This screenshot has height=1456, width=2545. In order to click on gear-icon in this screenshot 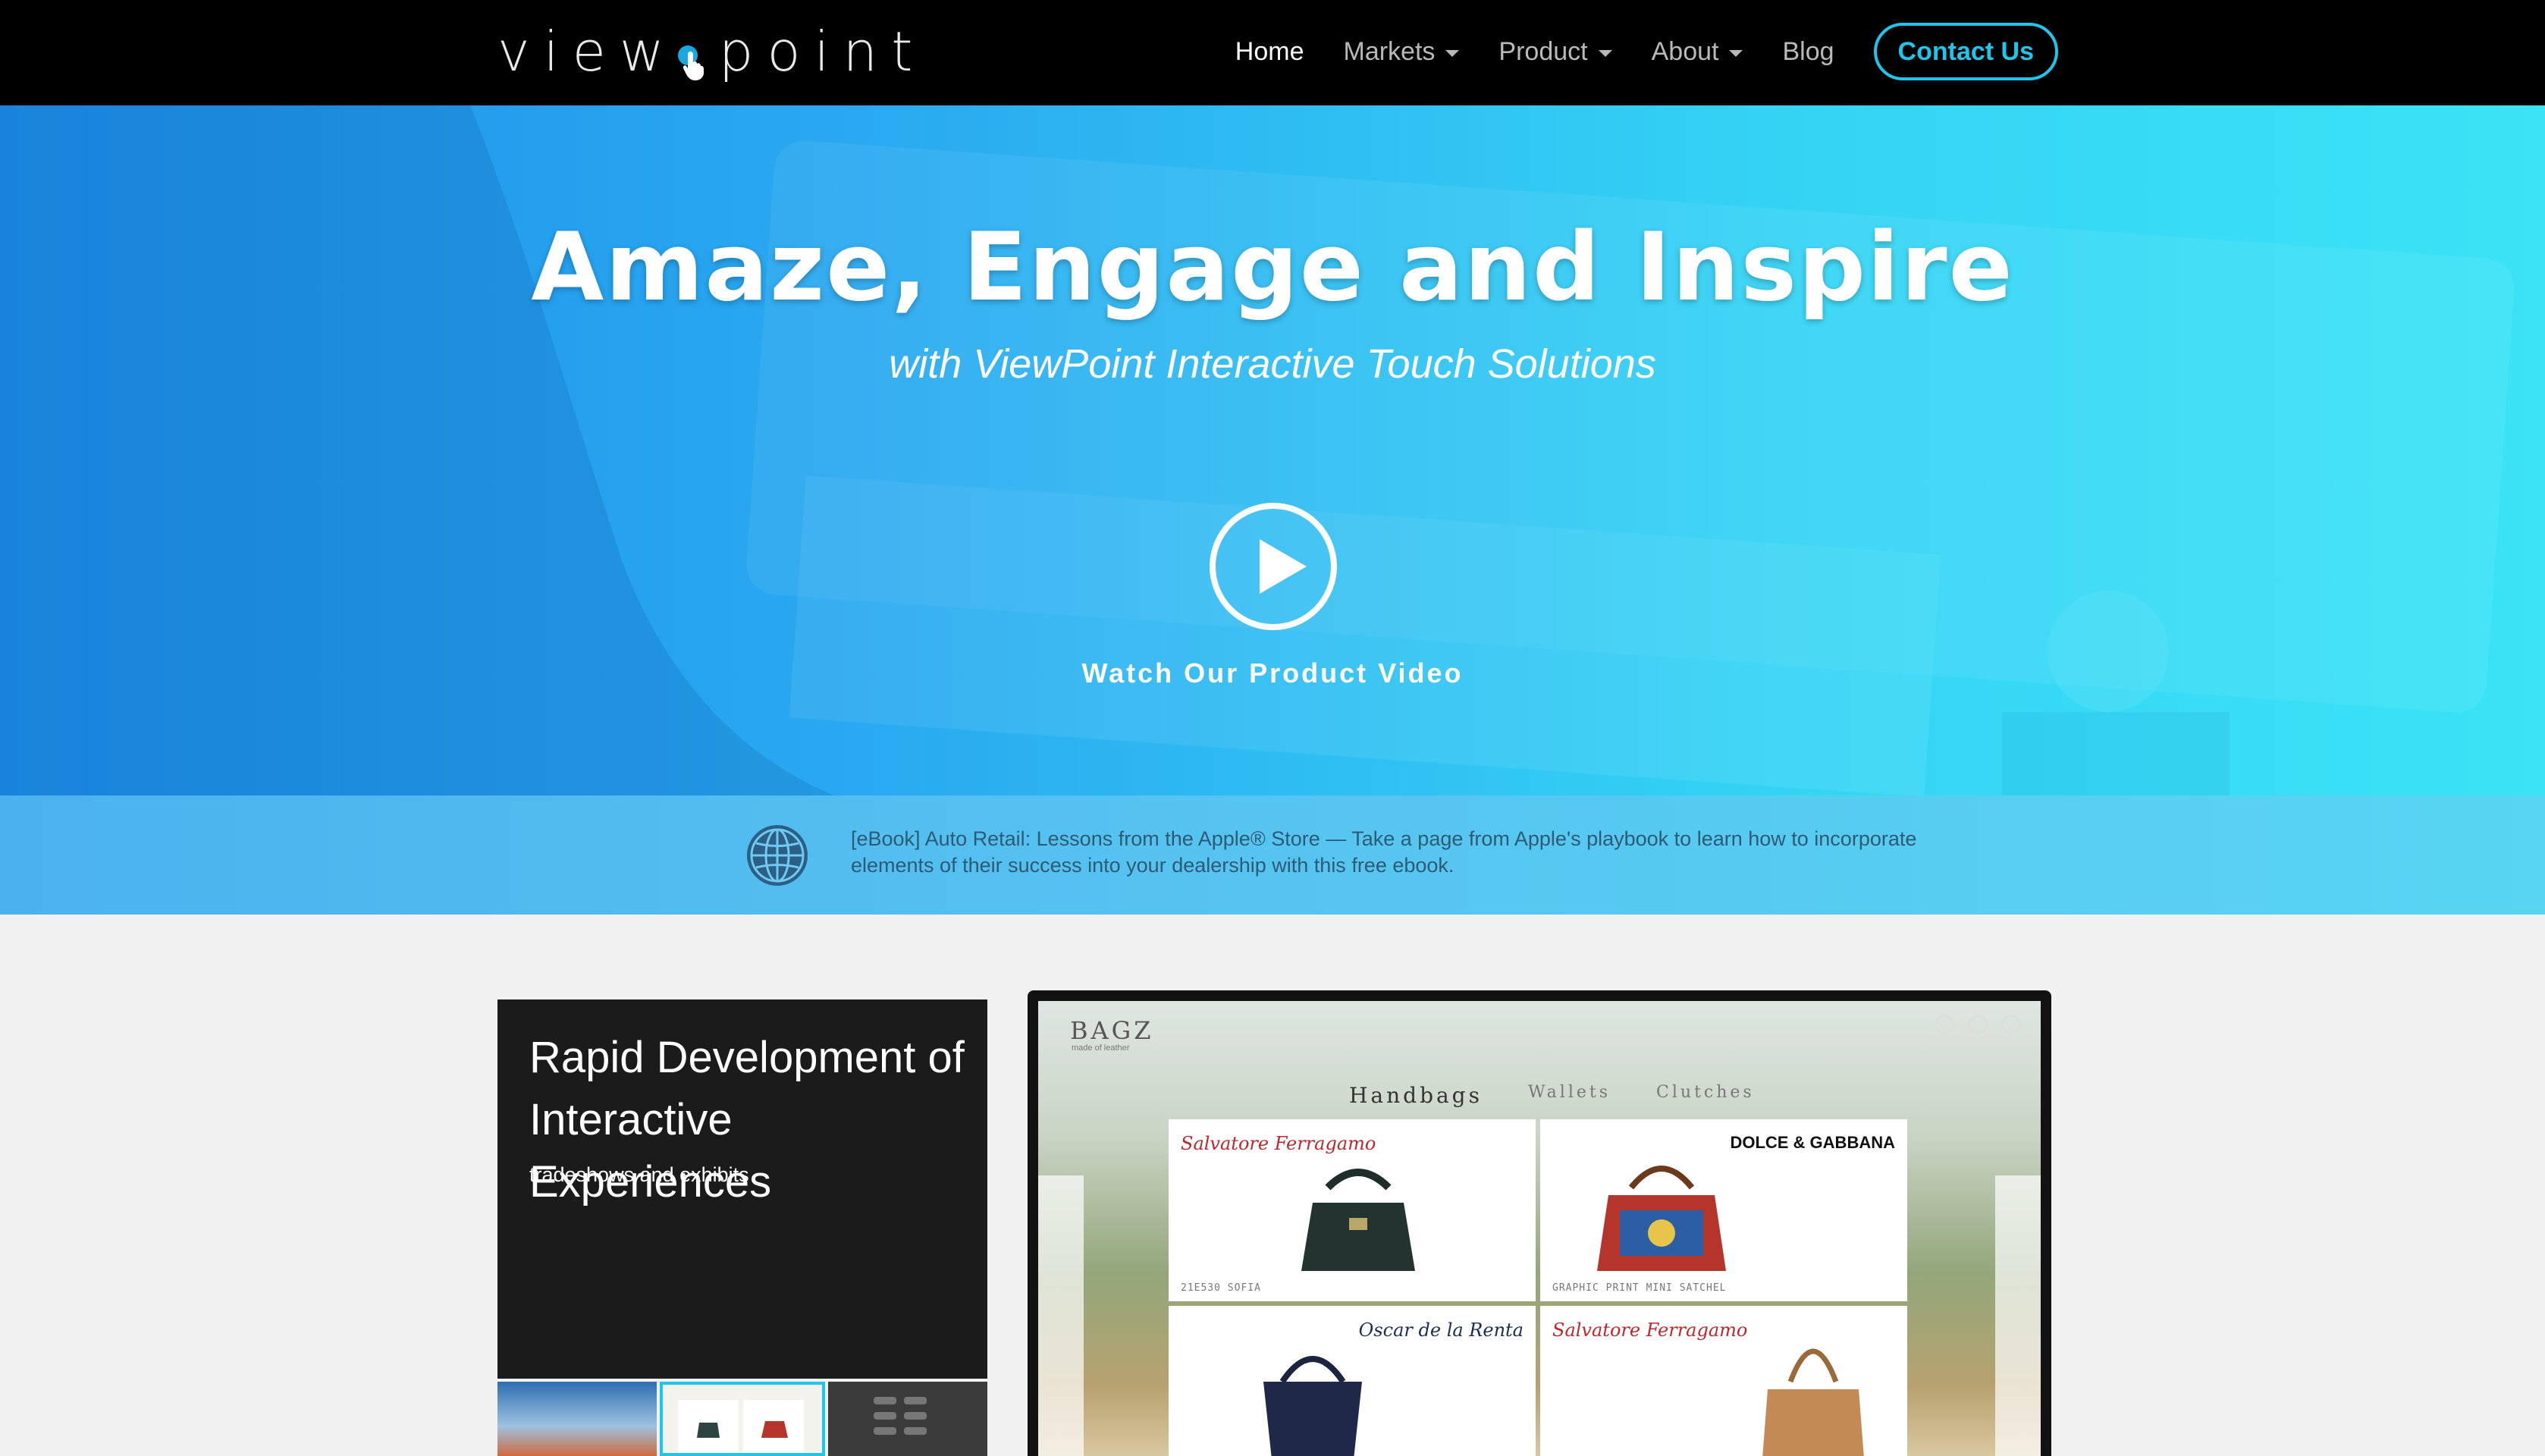, I will do `click(2011, 1024)`.